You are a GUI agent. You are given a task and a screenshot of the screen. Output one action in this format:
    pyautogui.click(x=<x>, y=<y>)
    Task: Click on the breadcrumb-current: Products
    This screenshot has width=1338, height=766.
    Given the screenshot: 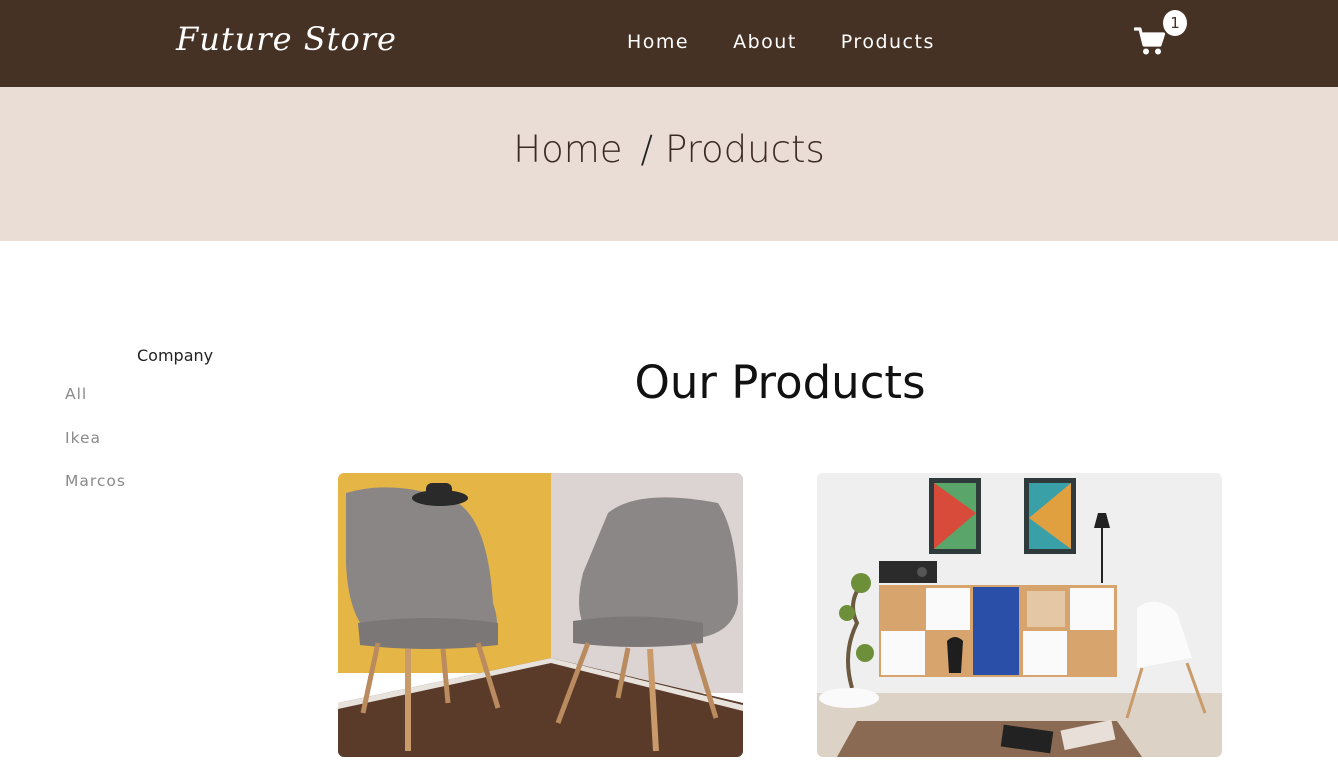 What is the action you would take?
    pyautogui.click(x=744, y=149)
    